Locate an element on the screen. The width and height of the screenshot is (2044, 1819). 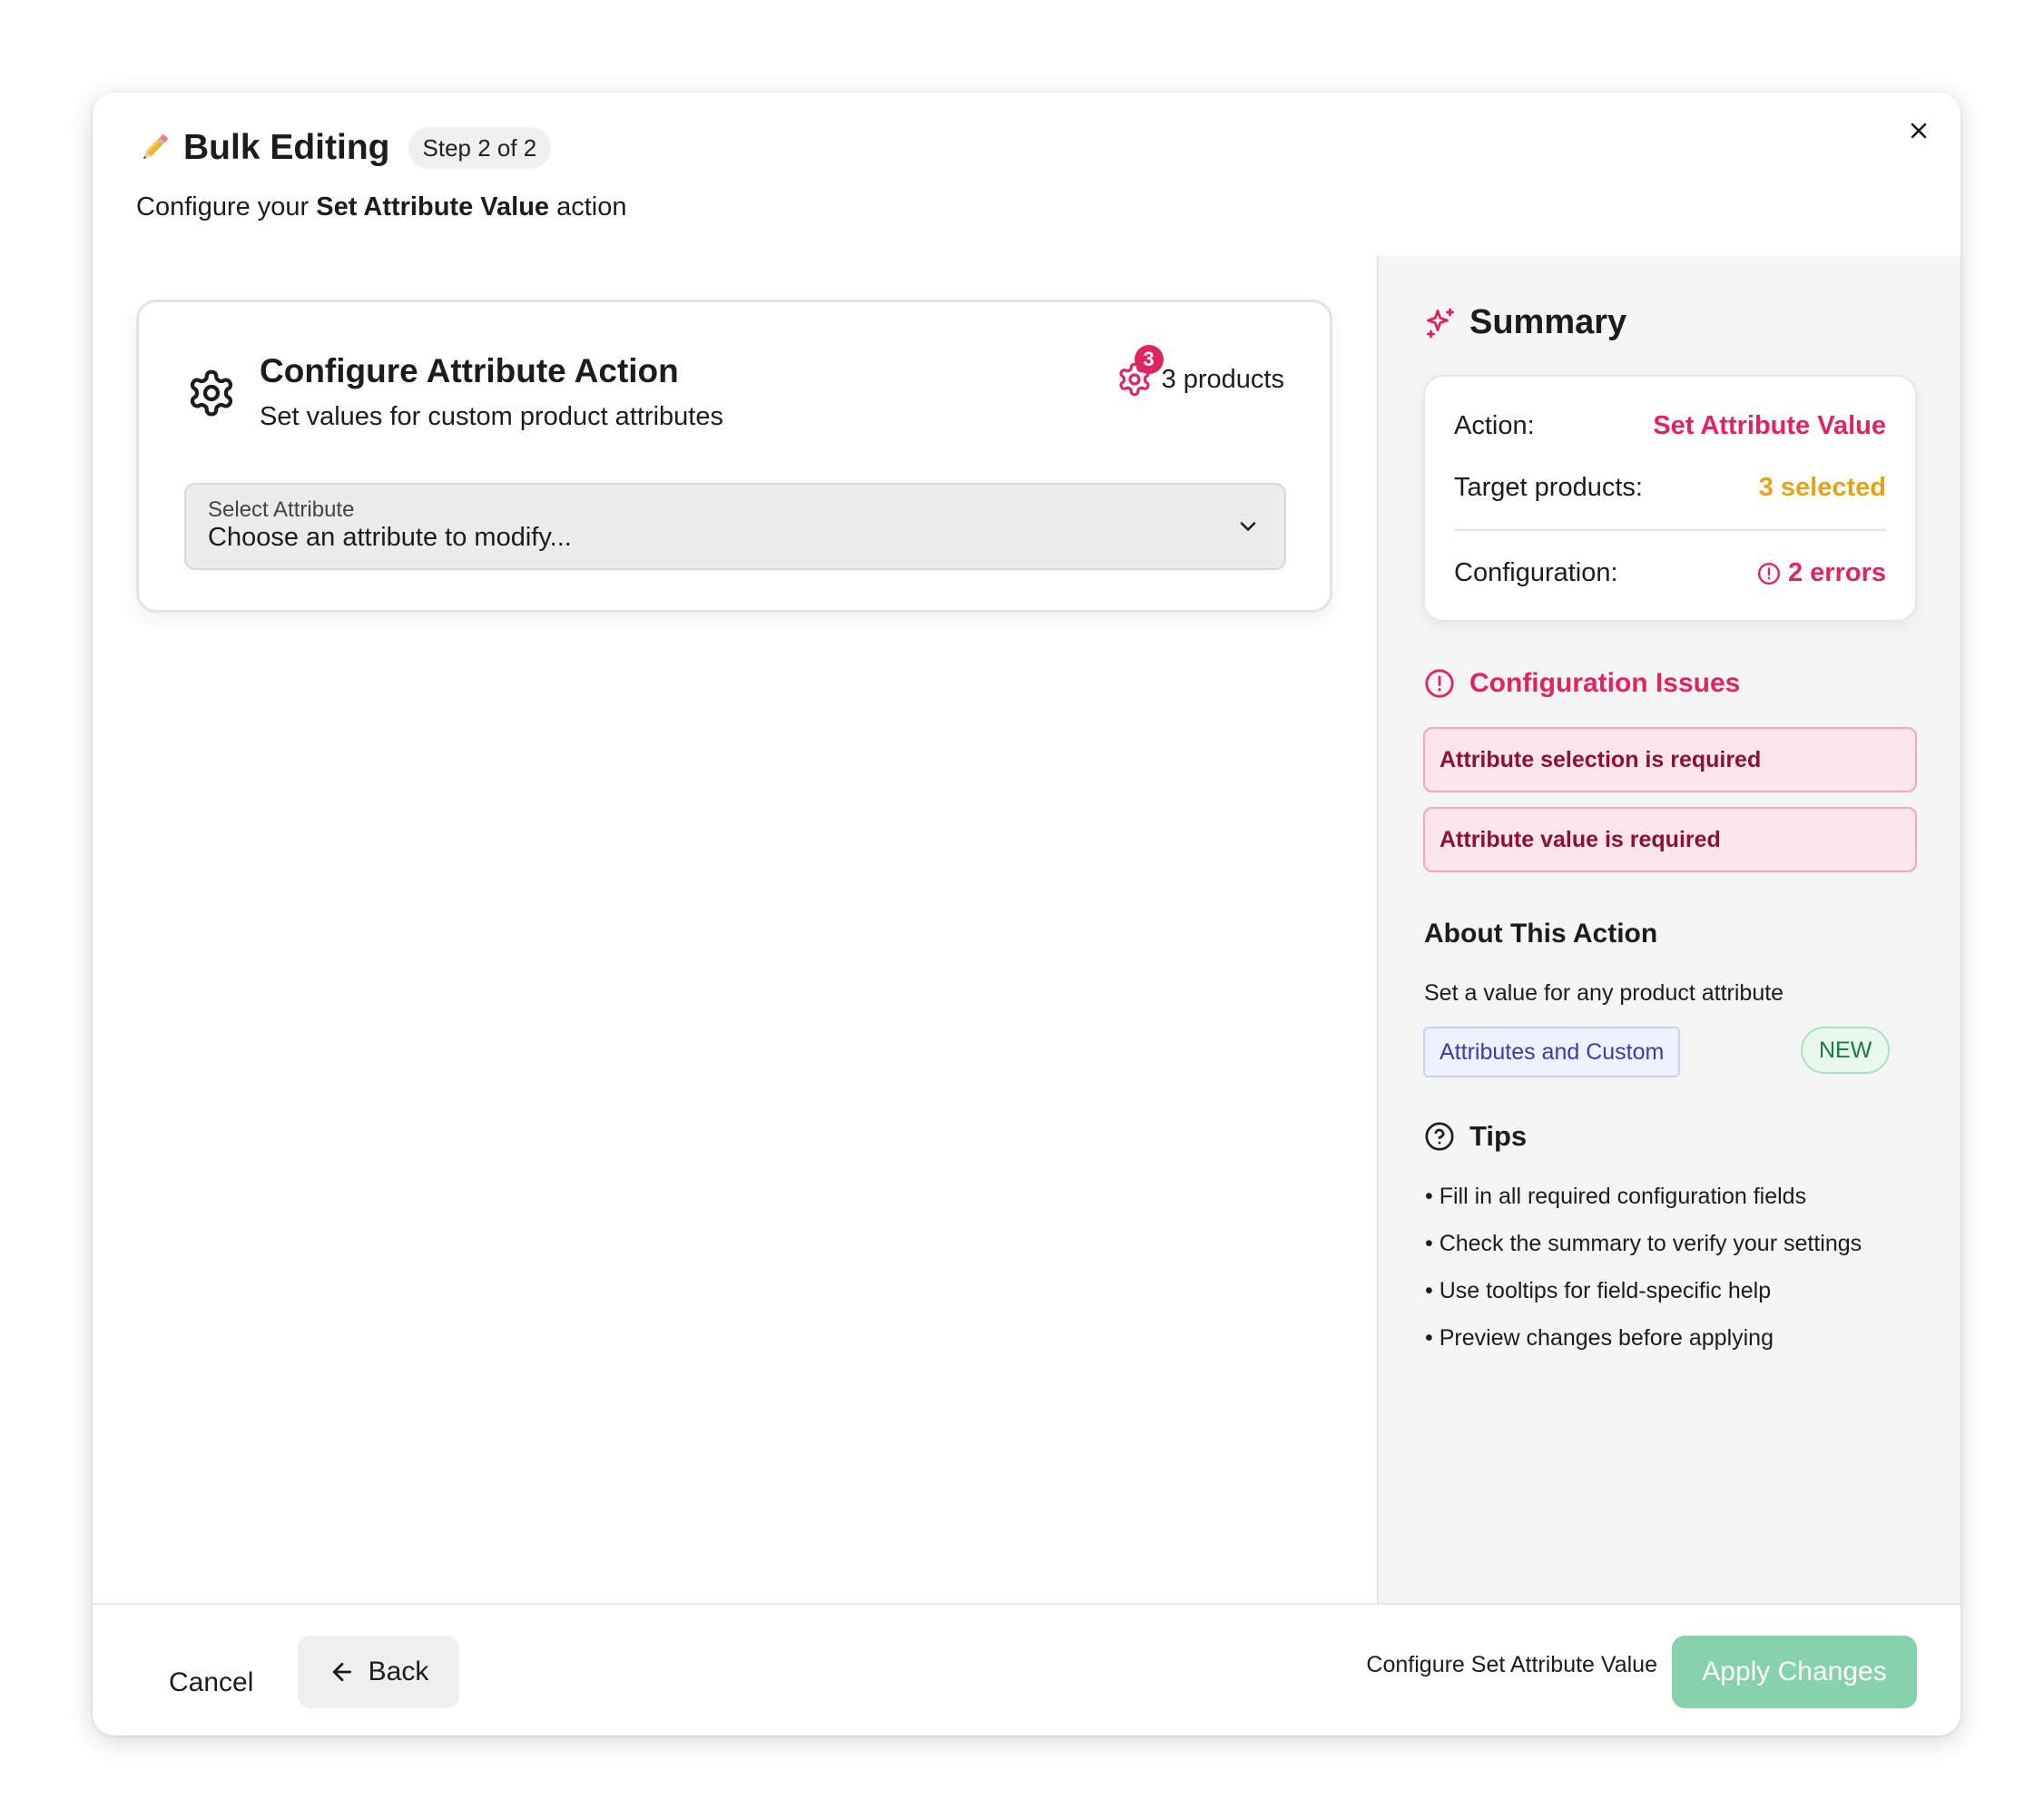
close-icon is located at coordinates (1919, 131).